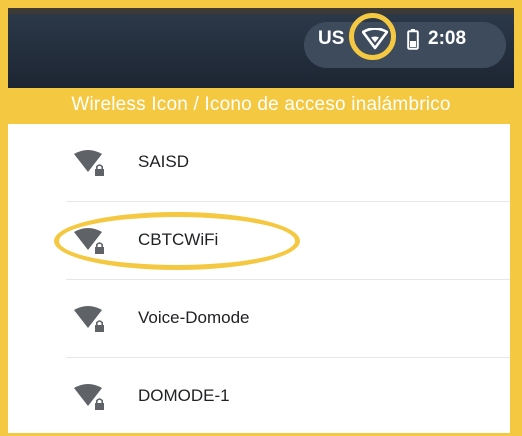  What do you see at coordinates (331, 39) in the screenshot?
I see `keyboard-layout-indicator: US` at bounding box center [331, 39].